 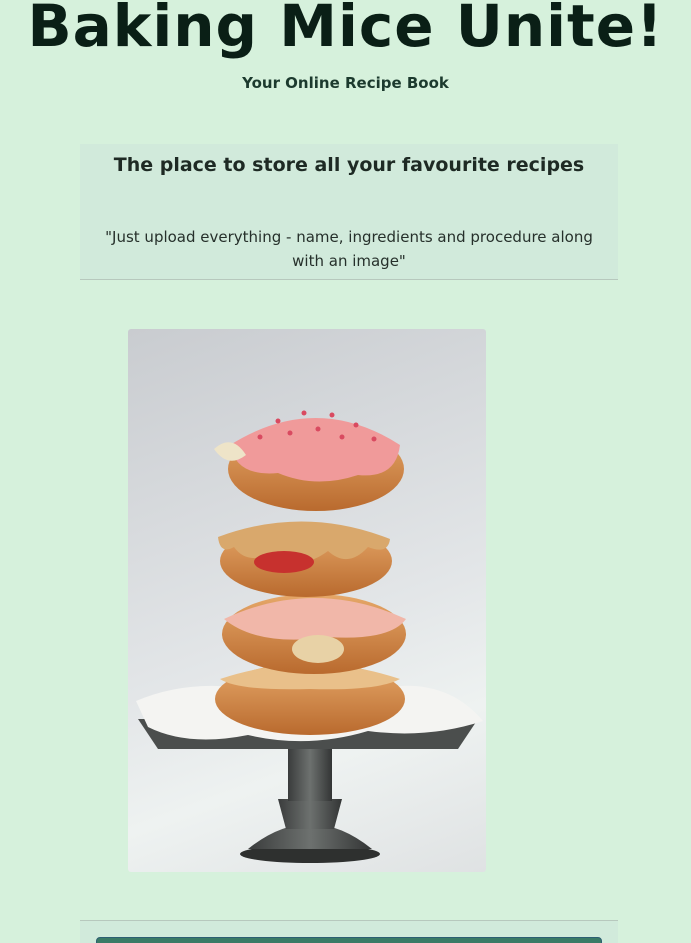 I want to click on site-title: Baking Mice Unite!, so click(x=345, y=30).